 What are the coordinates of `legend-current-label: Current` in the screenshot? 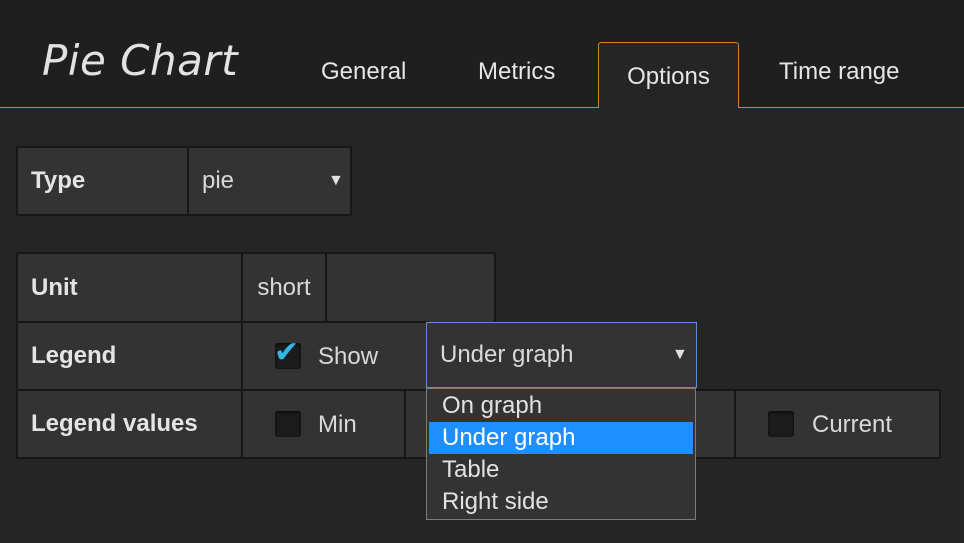 It's located at (852, 424).